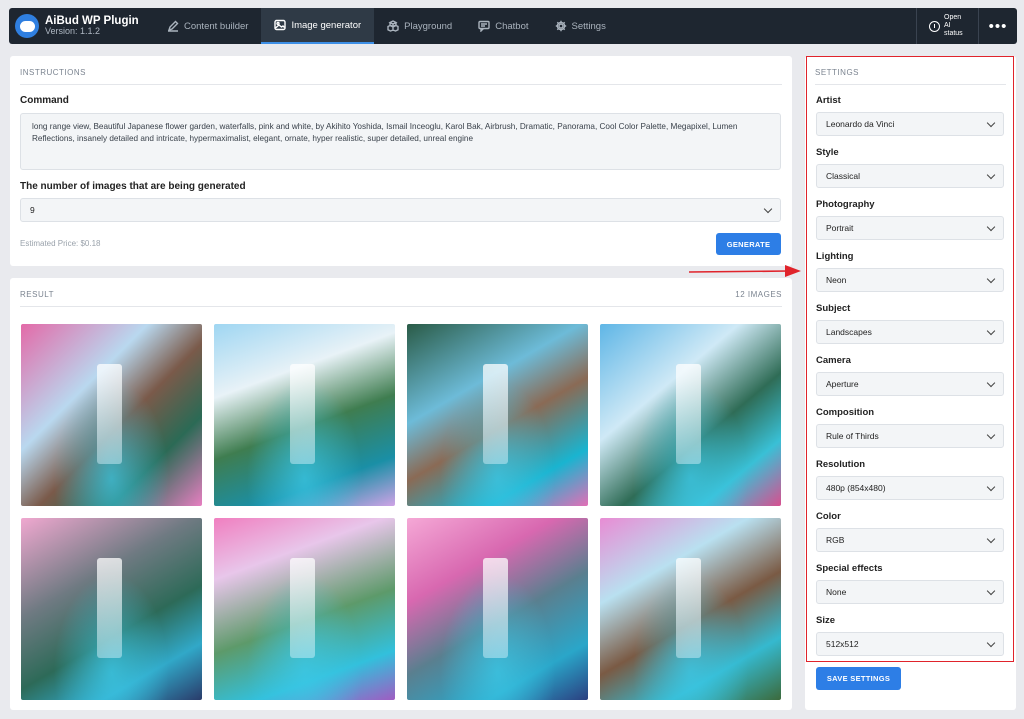  I want to click on nav-image-generator: Image generator, so click(318, 26).